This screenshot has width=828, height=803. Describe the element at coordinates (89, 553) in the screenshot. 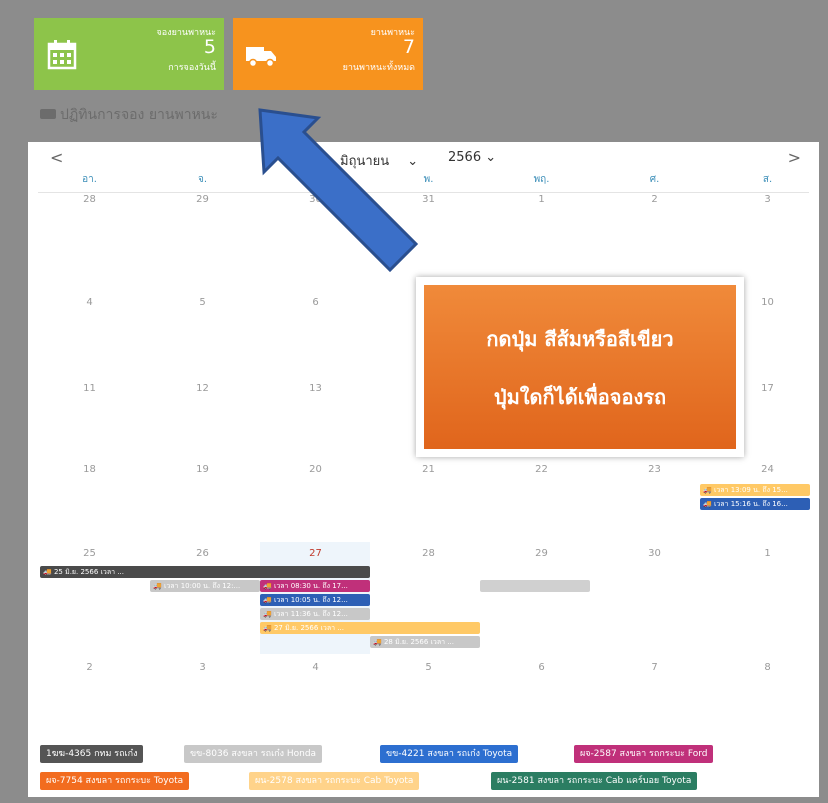

I see `day-cell: 25` at that location.